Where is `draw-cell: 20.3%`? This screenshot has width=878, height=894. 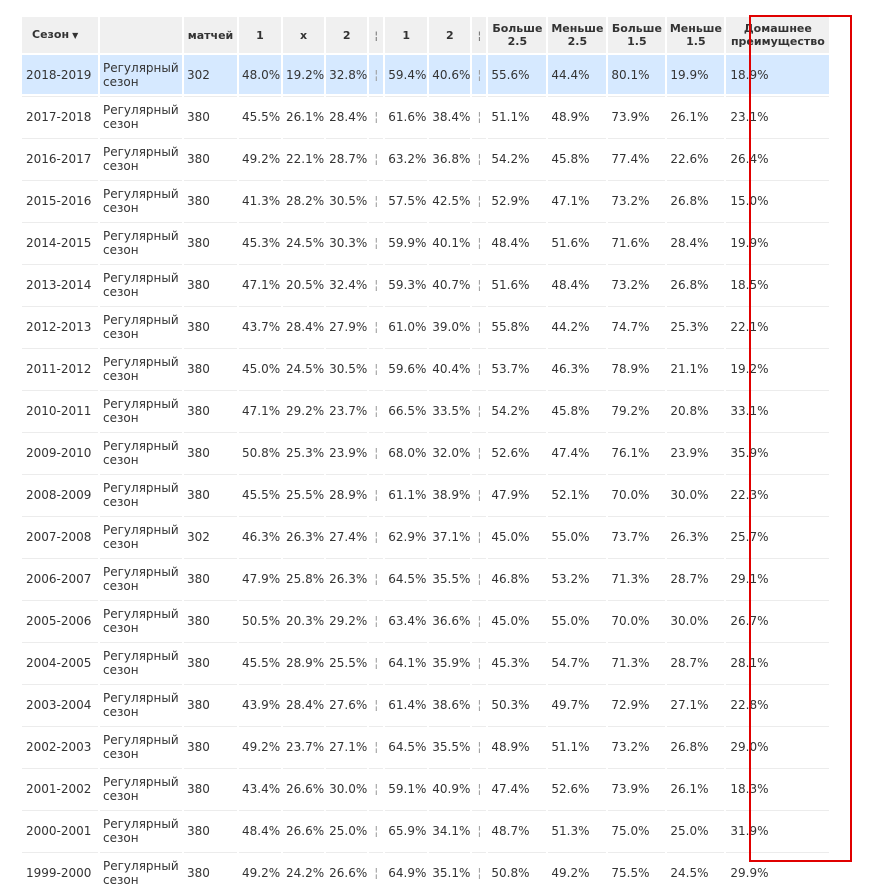
draw-cell: 20.3% is located at coordinates (304, 621).